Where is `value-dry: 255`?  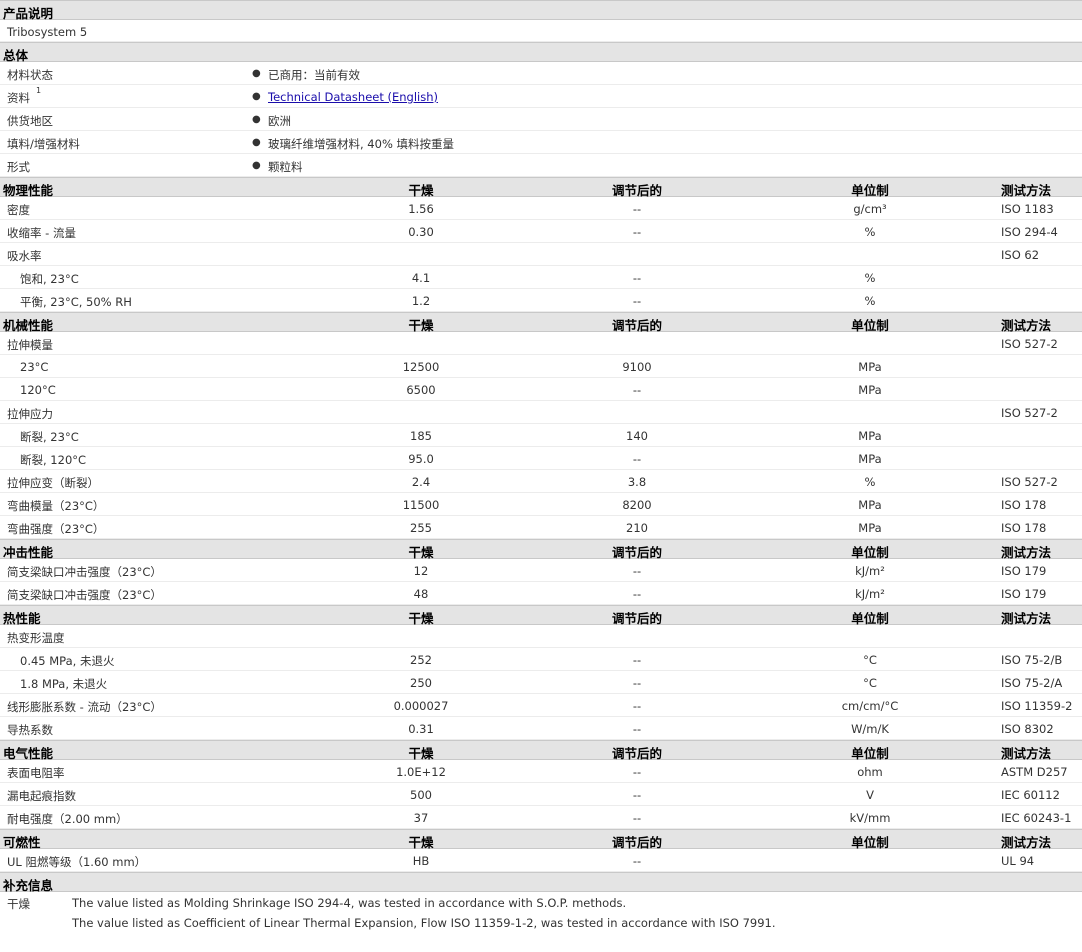 value-dry: 255 is located at coordinates (421, 528).